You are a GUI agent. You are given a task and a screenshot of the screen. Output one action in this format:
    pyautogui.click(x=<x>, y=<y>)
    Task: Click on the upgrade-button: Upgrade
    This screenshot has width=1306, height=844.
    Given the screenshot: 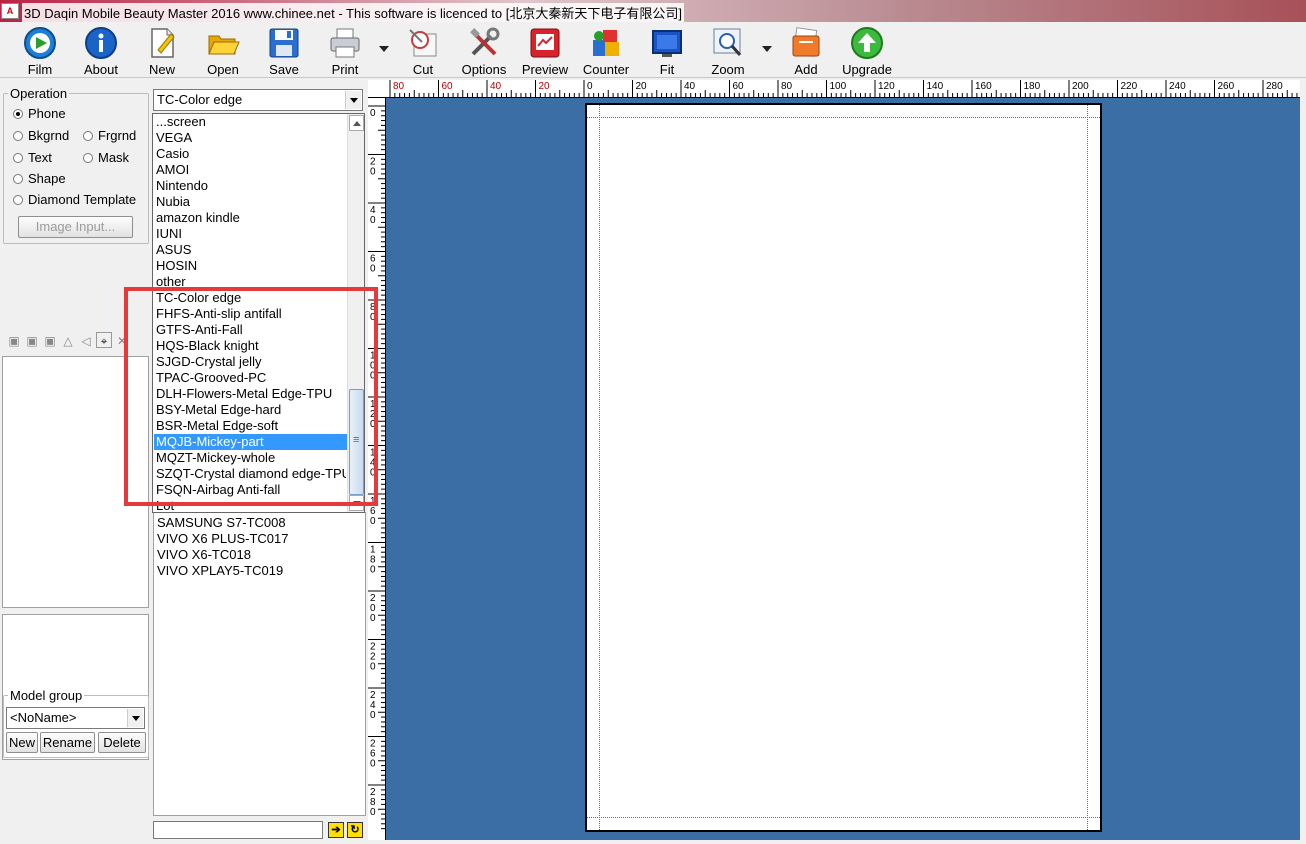 What is the action you would take?
    pyautogui.click(x=867, y=50)
    